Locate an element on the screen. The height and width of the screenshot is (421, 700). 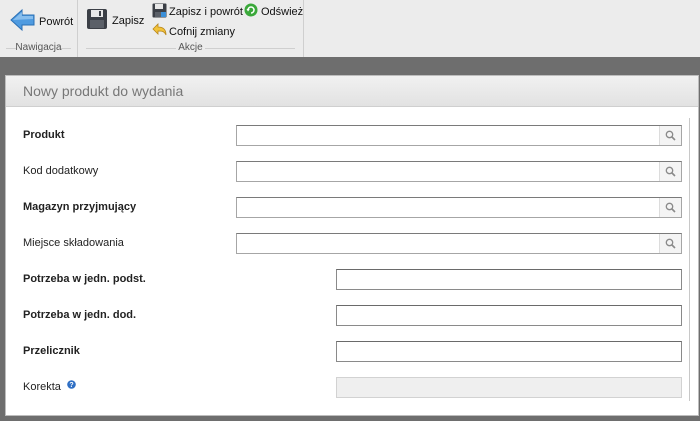
receiving-warehouse-row: Magazyn przyjmujący is located at coordinates (351, 208).